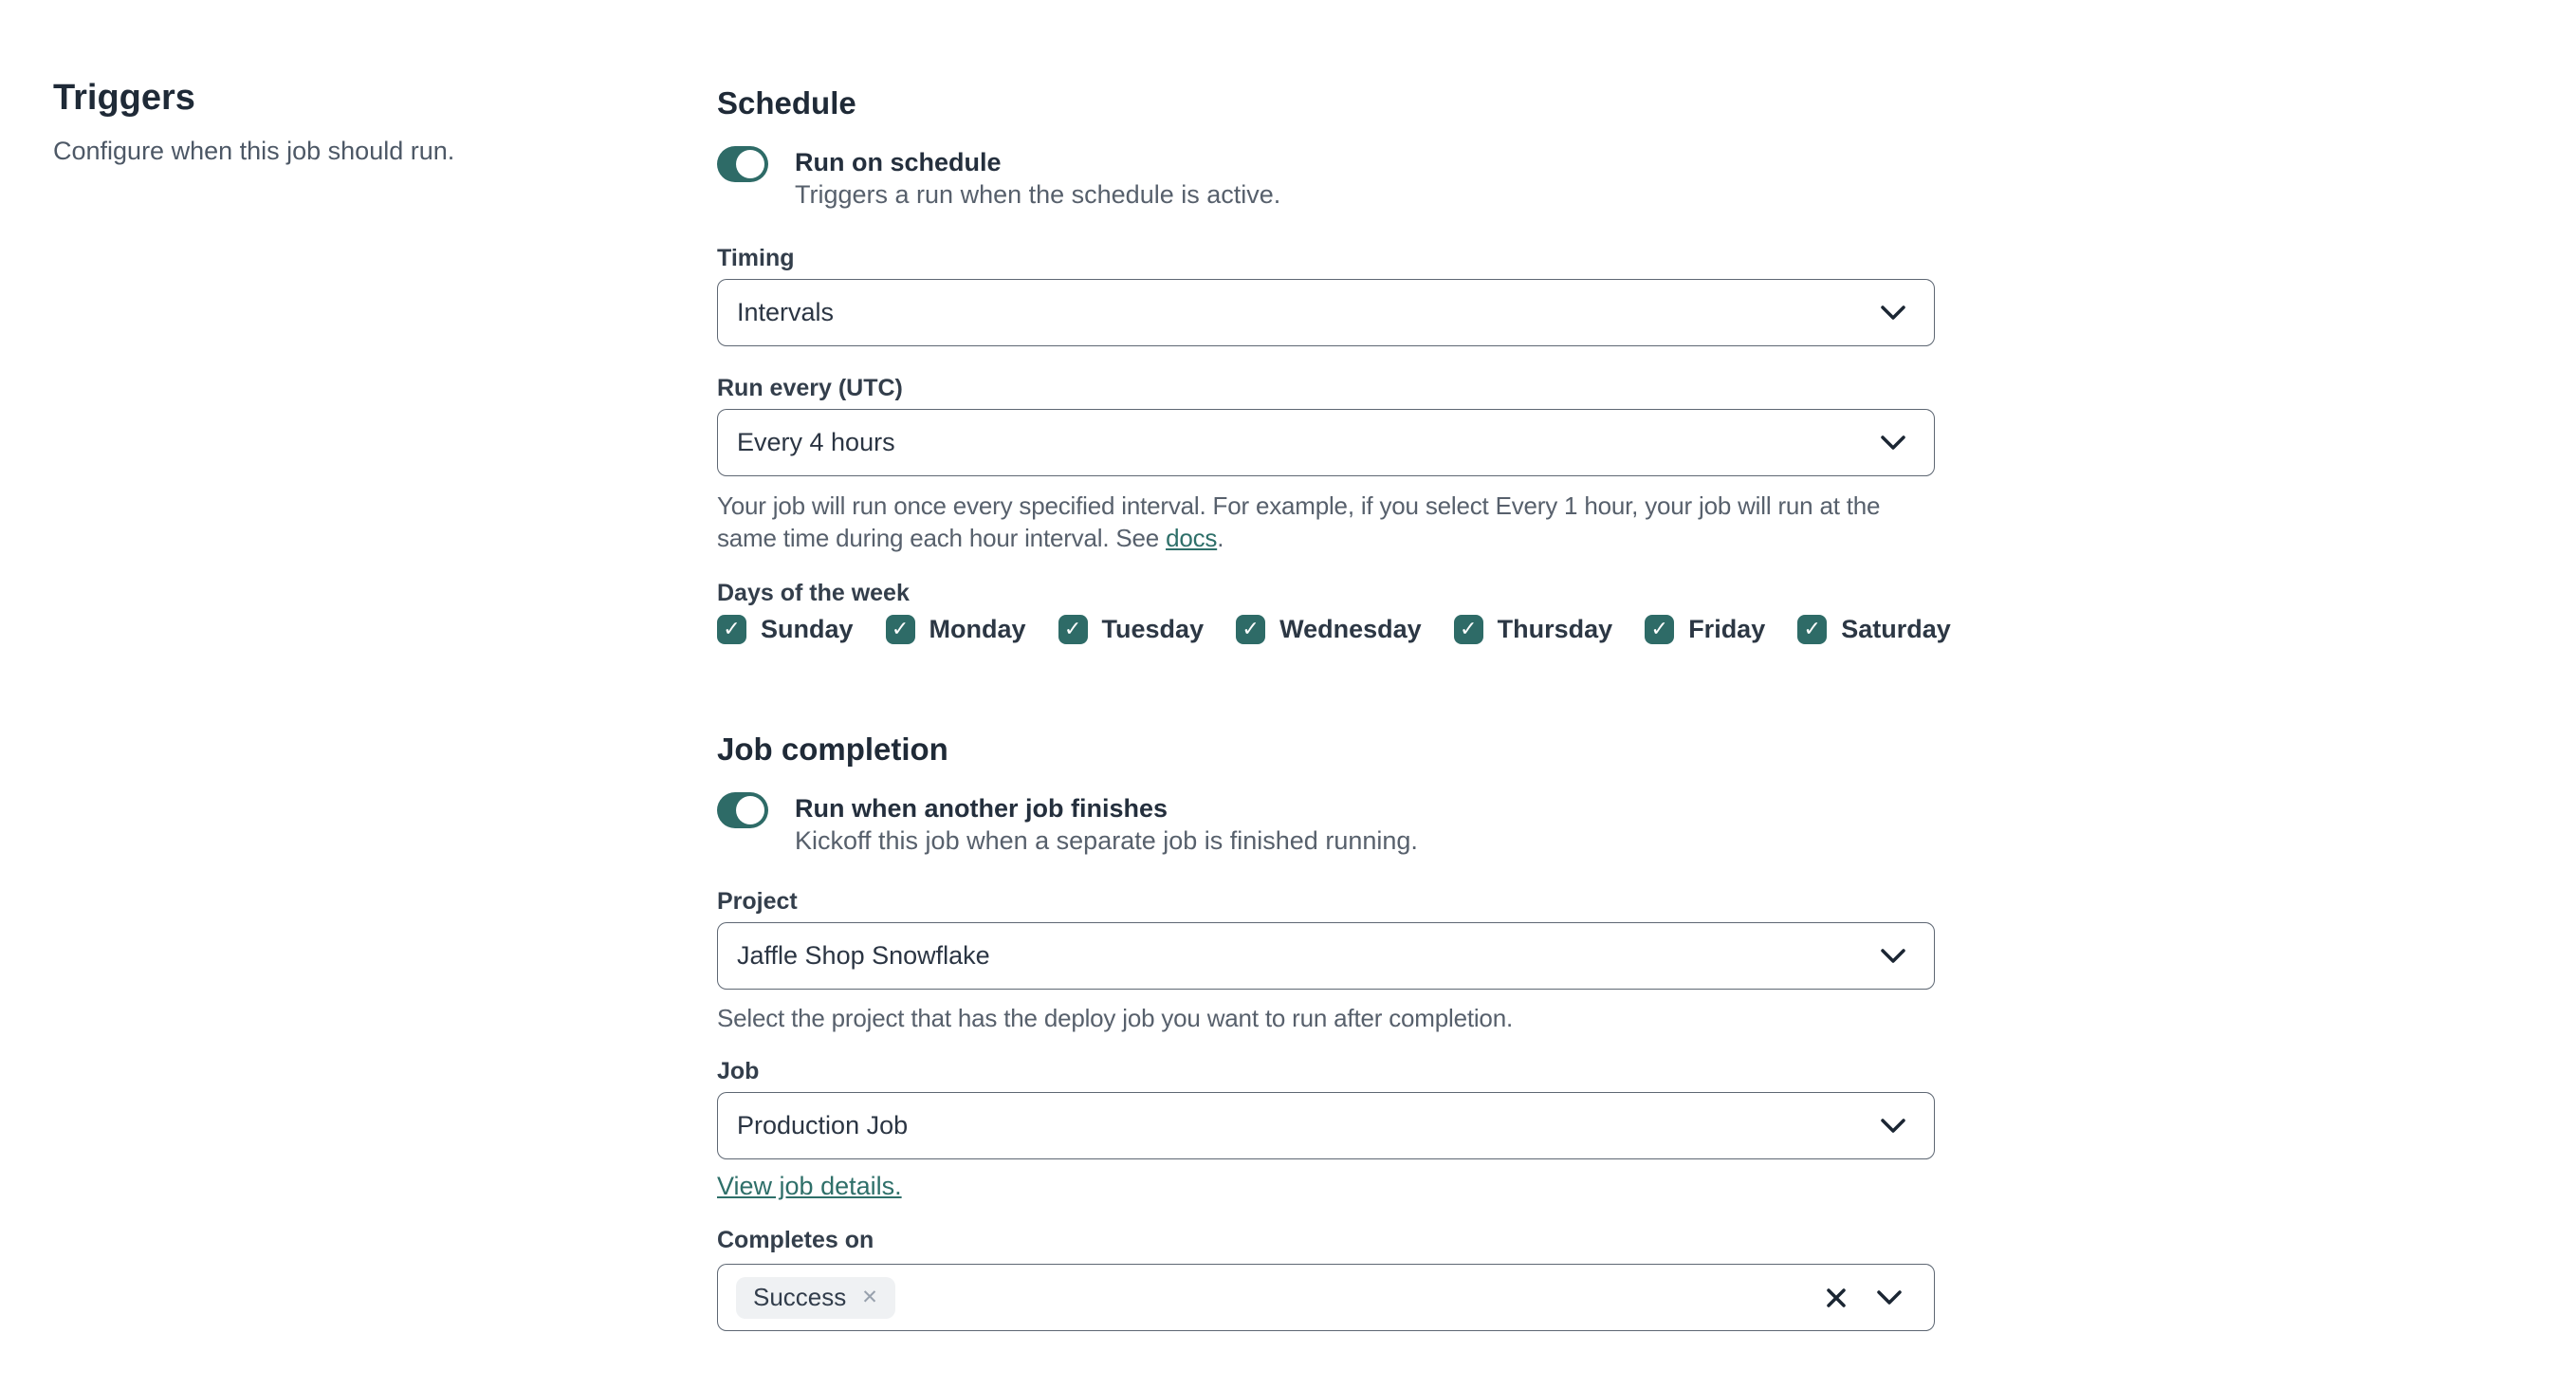  I want to click on day-item-saturday: ✓ Saturday, so click(1874, 629).